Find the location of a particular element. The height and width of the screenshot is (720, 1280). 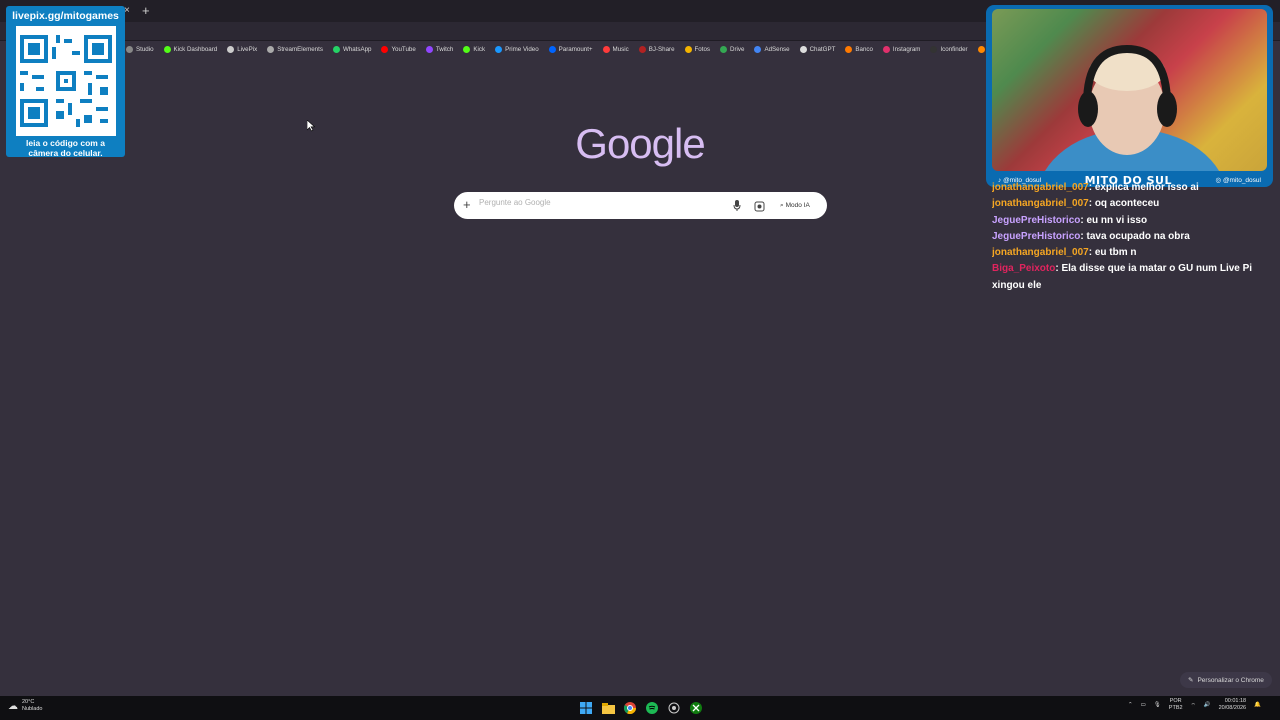

webcam-feed is located at coordinates (1129, 90).